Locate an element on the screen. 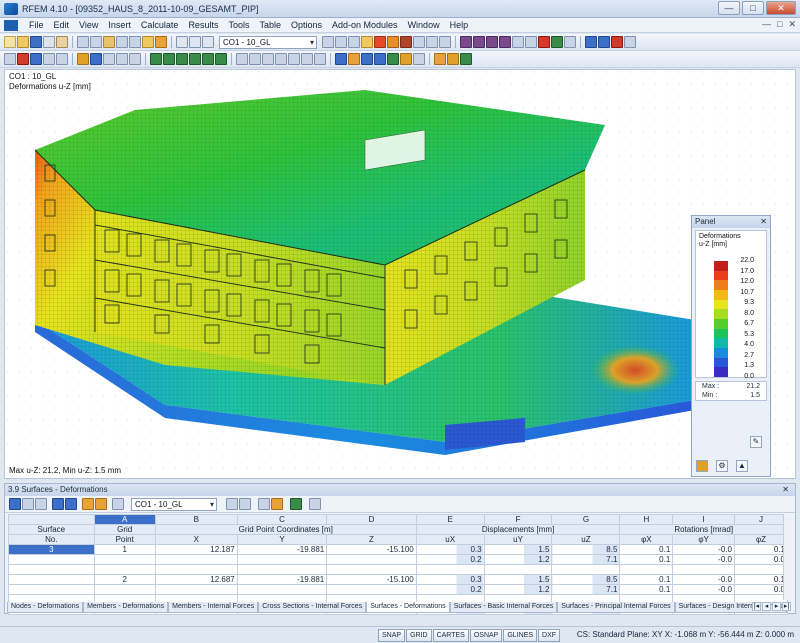 This screenshot has width=800, height=643. new-file-icon is located at coordinates (10, 42).